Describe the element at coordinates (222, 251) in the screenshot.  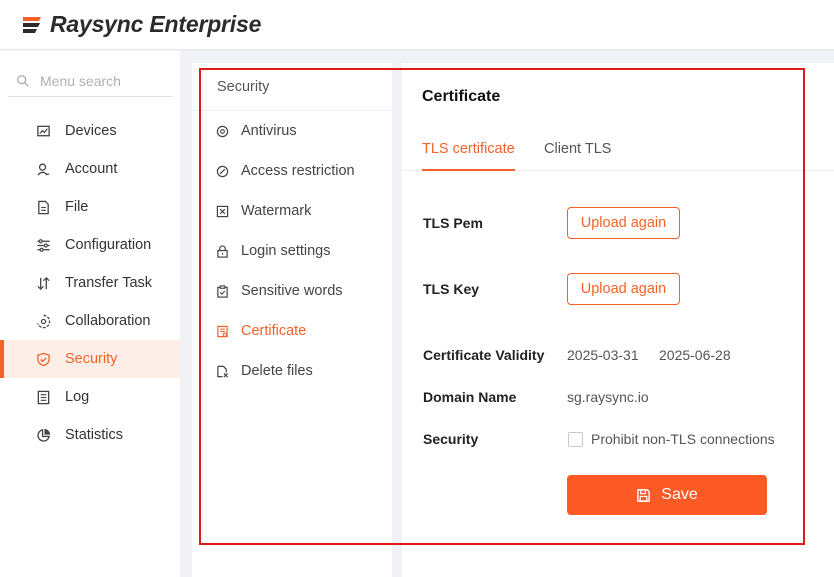
I see `lock-icon` at that location.